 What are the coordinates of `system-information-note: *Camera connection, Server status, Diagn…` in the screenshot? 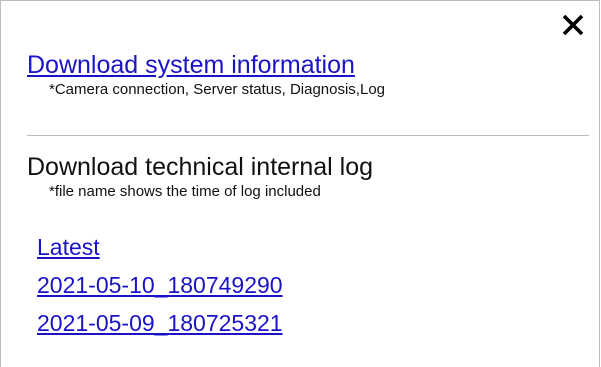 It's located at (217, 89).